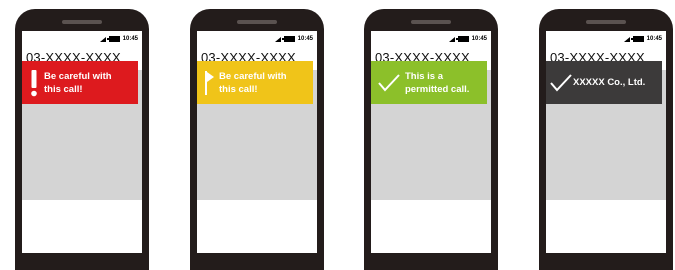 The width and height of the screenshot is (675, 270). I want to click on exclamation-icon, so click(34, 83).